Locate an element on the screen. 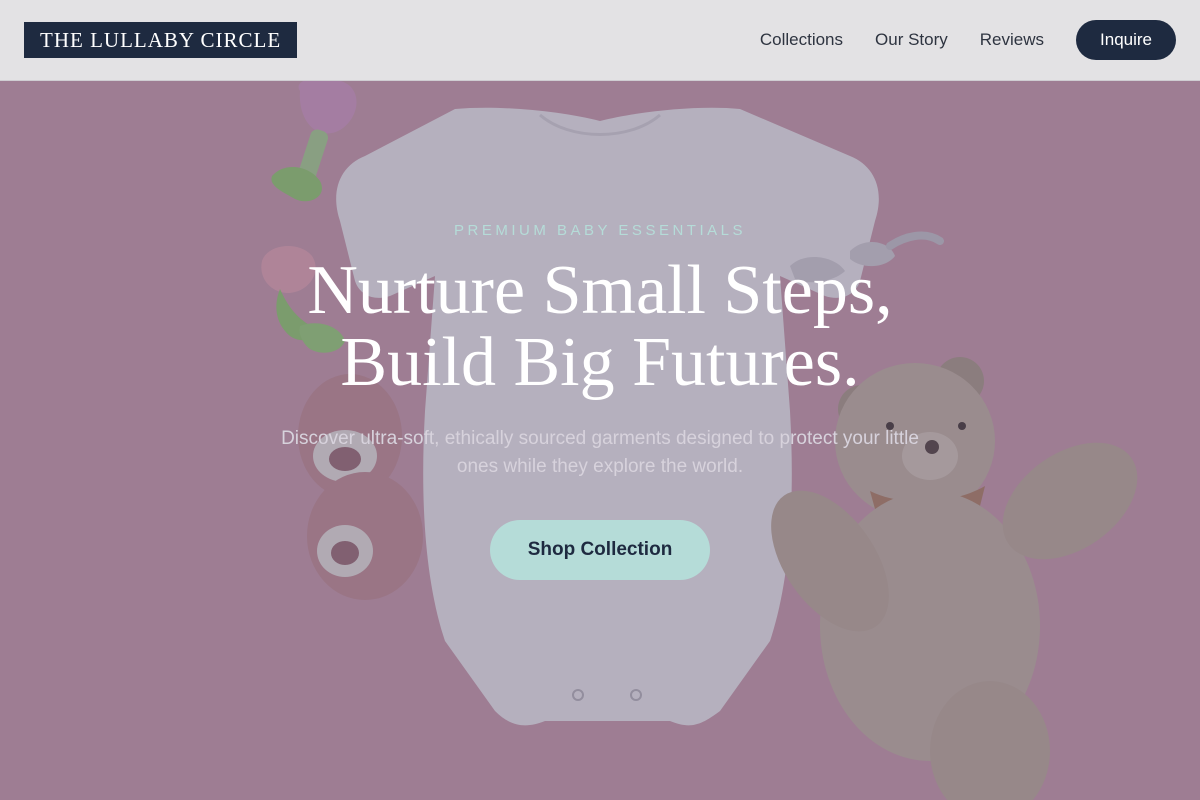 The height and width of the screenshot is (800, 1200). nav-link-collections: Collections is located at coordinates (801, 40).